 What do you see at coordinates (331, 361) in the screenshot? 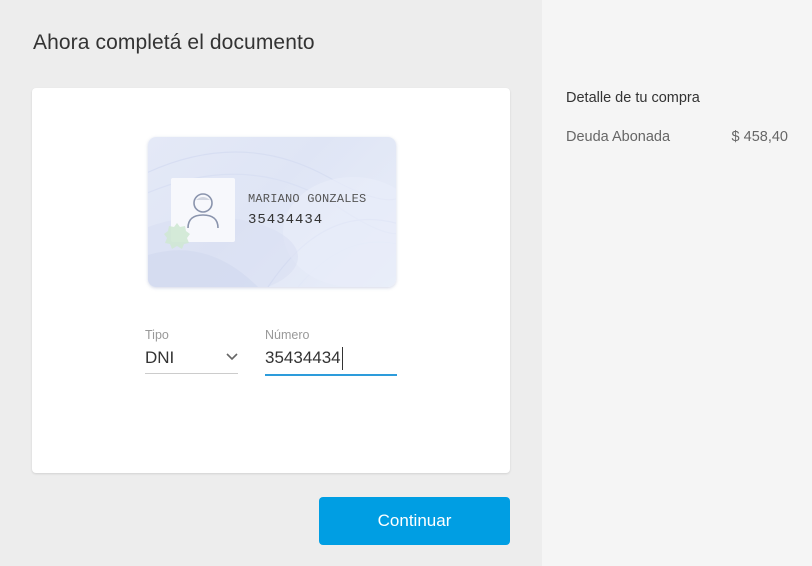
I see `document-number-input` at bounding box center [331, 361].